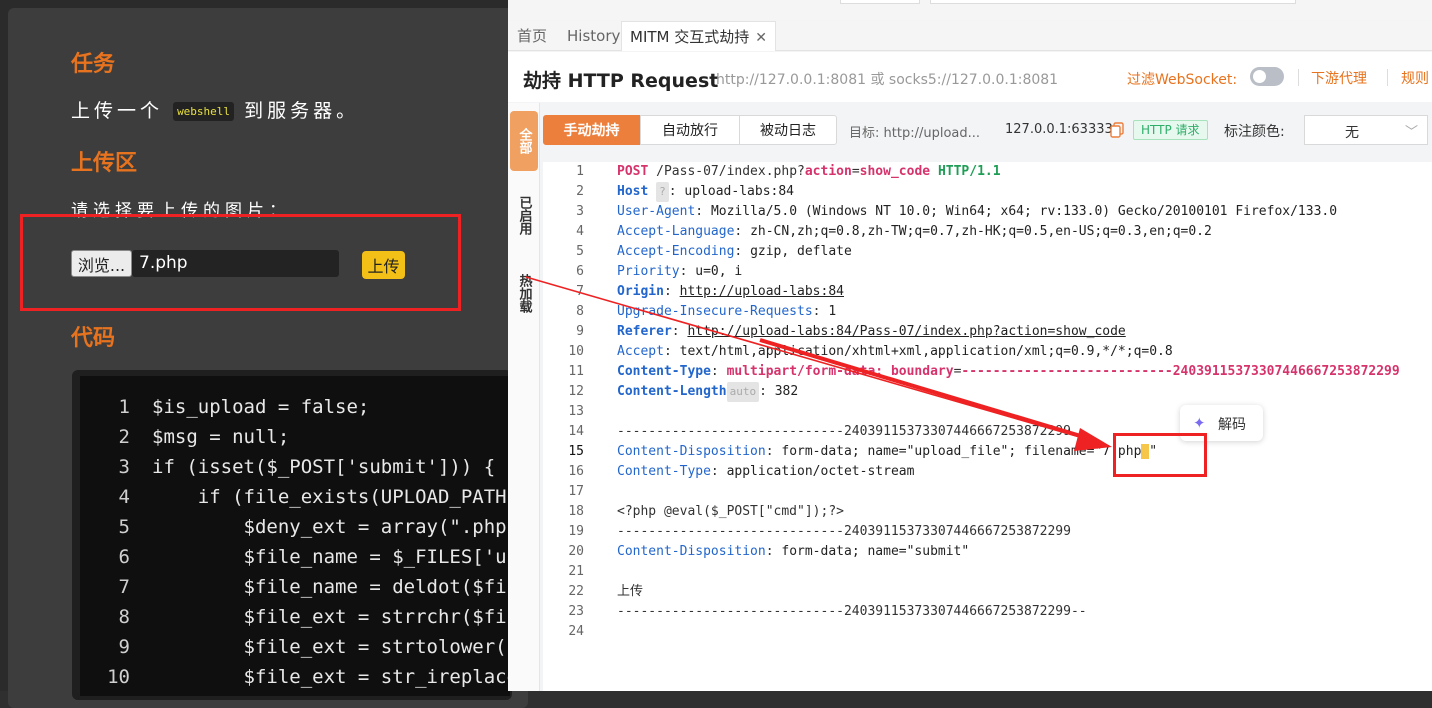 The height and width of the screenshot is (708, 1432). Describe the element at coordinates (1339, 78) in the screenshot. I see `downstream-proxy-link: 下游代理` at that location.